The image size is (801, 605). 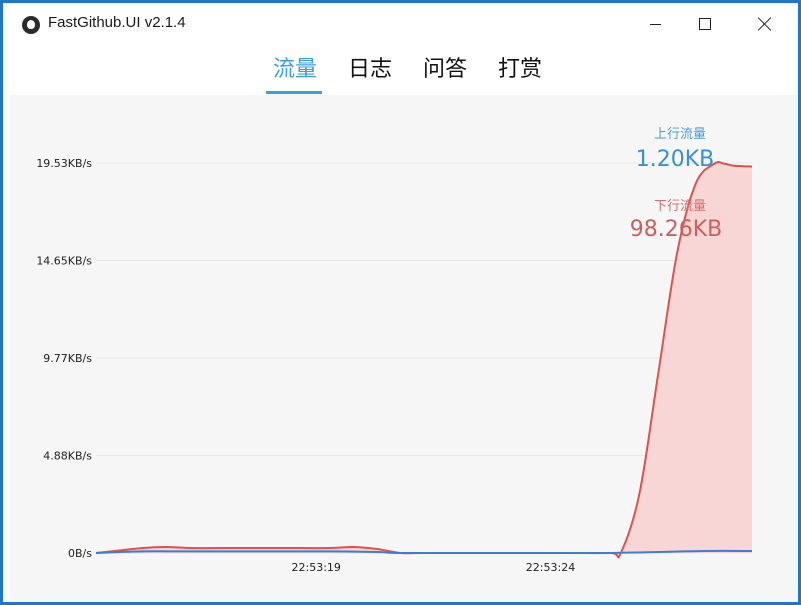 I want to click on maximize-button, so click(x=705, y=24).